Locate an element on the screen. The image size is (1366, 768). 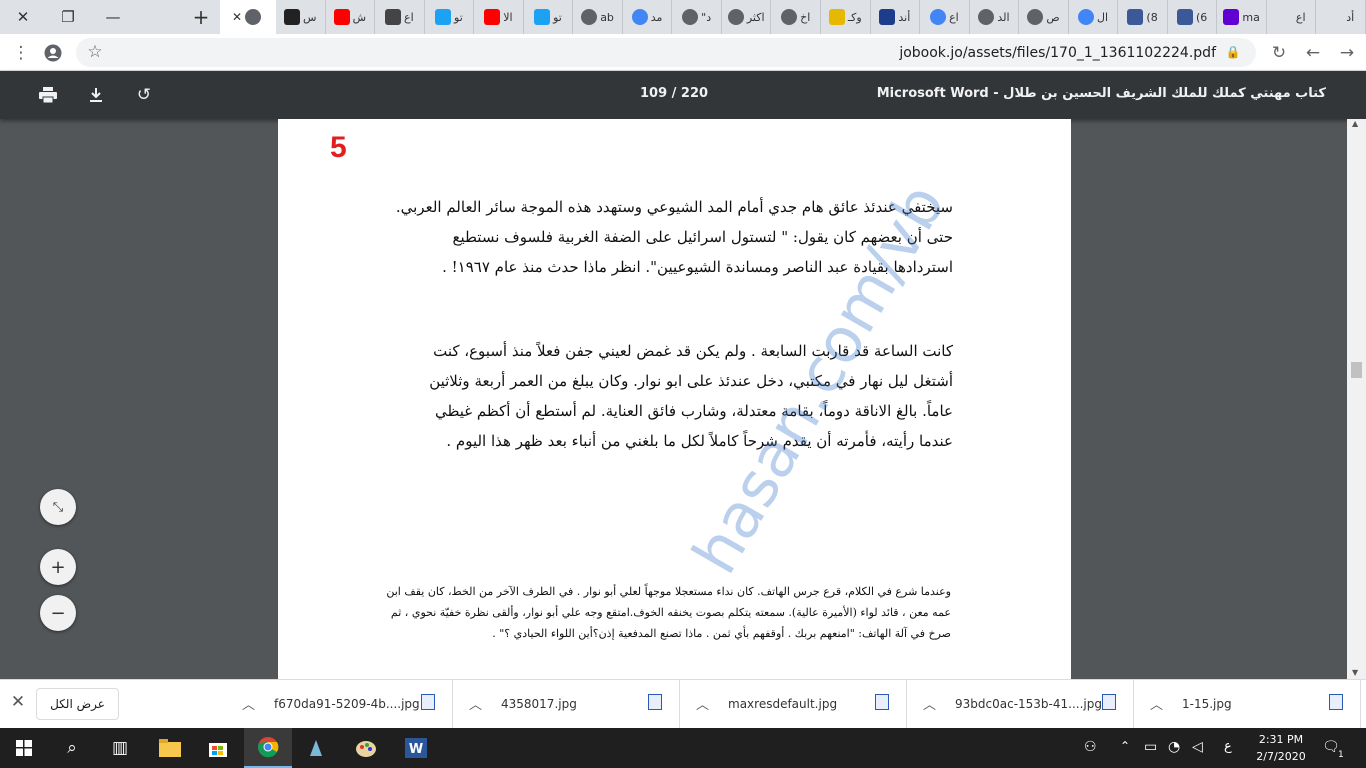
download-item: ︿ maxresdefault.jpg is located at coordinates (794, 704).